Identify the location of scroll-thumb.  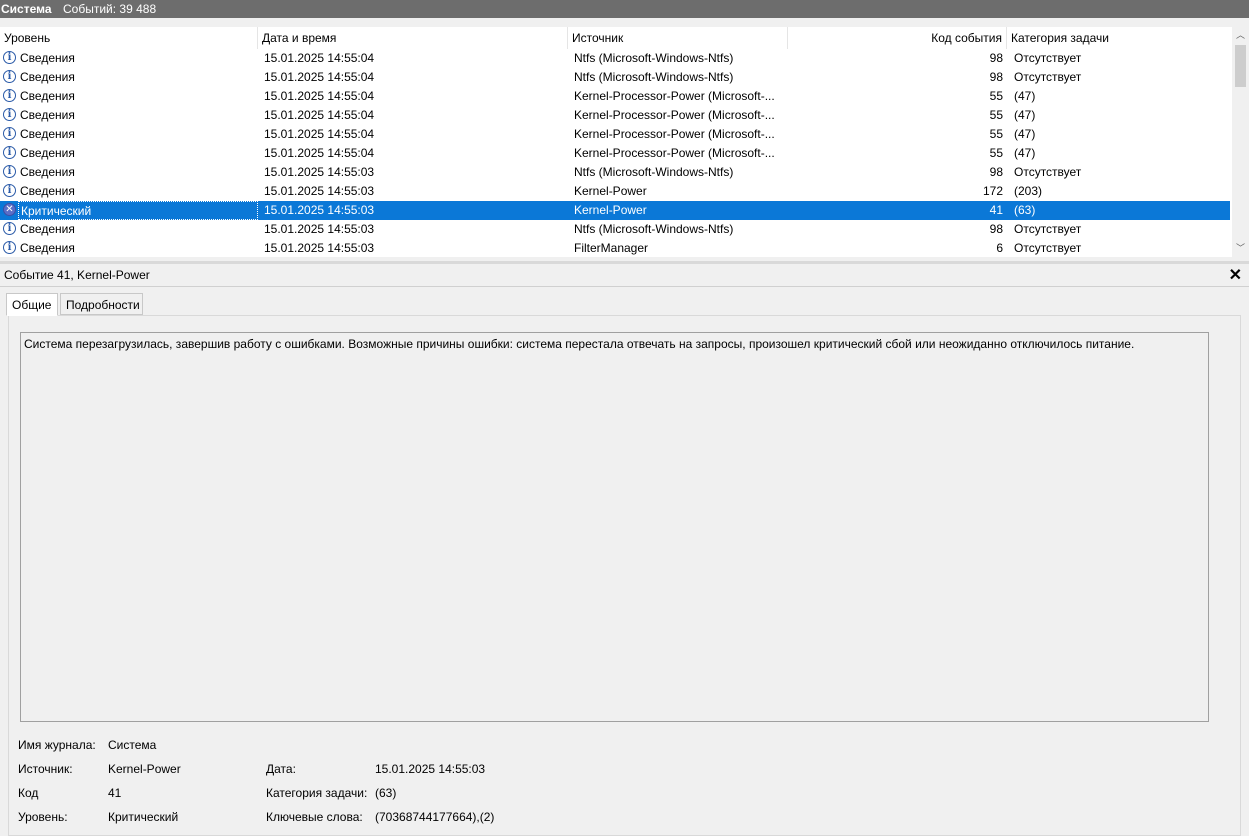
(1240, 66).